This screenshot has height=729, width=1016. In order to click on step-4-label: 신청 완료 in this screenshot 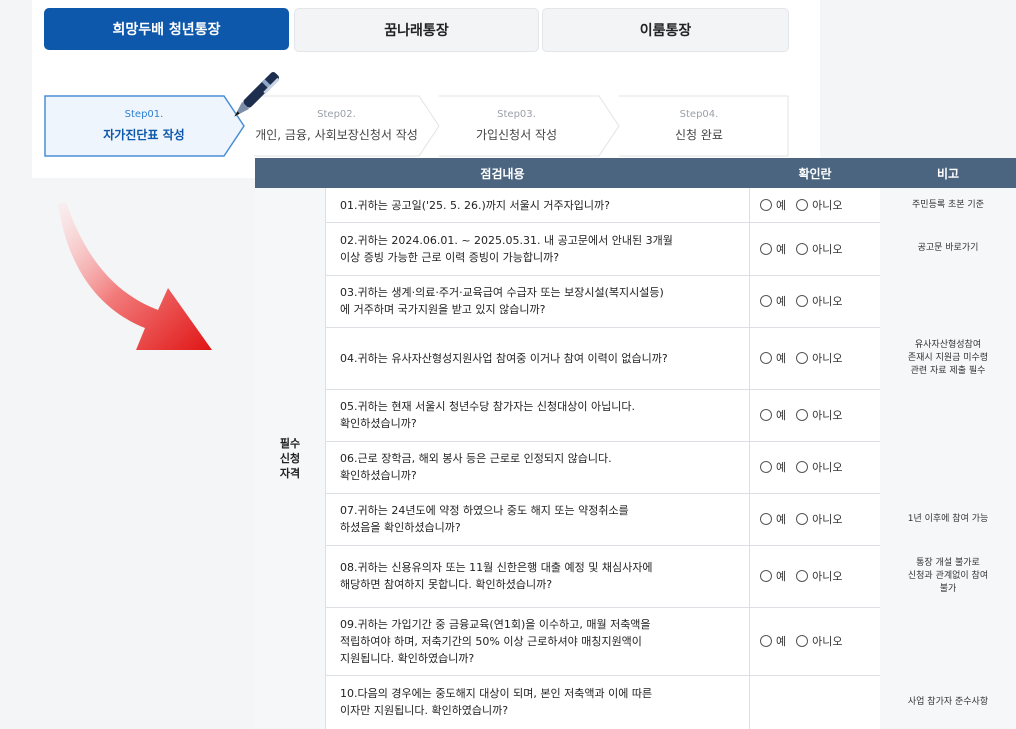, I will do `click(699, 135)`.